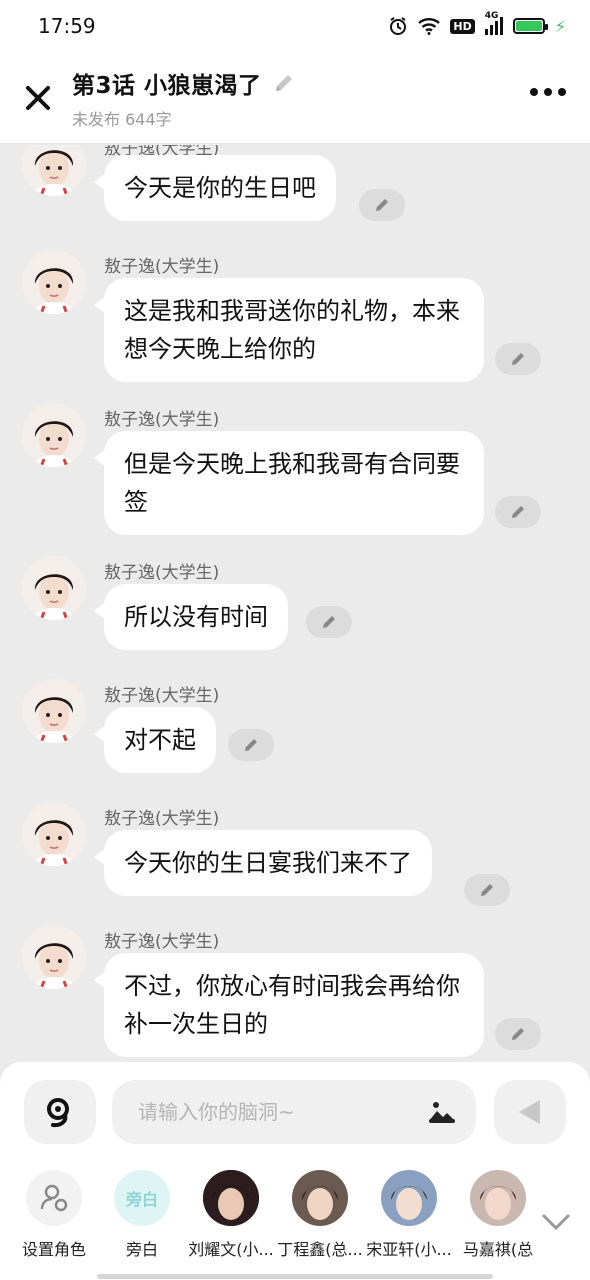 The height and width of the screenshot is (1280, 590). I want to click on message-bubble: 但是今天晚上我和我哥有合同要签, so click(289, 483).